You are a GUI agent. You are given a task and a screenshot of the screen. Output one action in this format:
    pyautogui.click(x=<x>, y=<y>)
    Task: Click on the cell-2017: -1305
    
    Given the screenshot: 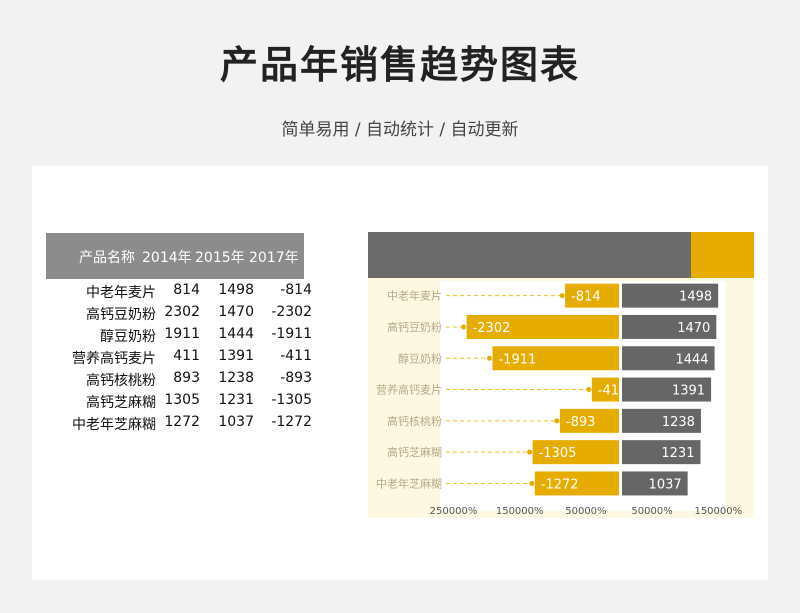 What is the action you would take?
    pyautogui.click(x=291, y=400)
    